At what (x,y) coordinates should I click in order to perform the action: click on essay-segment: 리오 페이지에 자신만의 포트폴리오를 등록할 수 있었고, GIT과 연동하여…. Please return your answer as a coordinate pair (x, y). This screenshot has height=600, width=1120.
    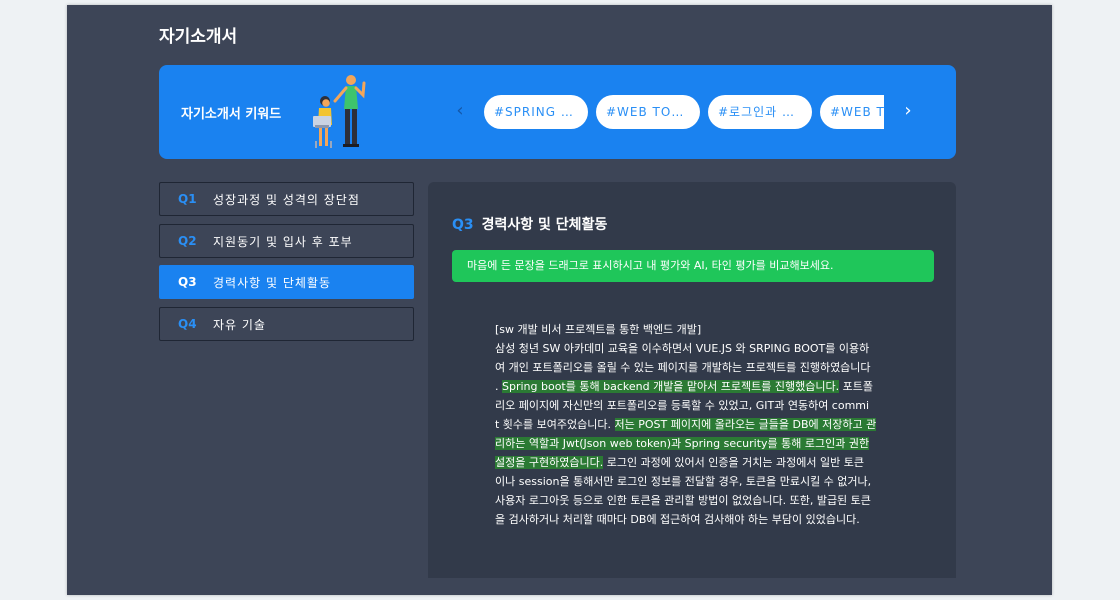
    Looking at the image, I should click on (682, 405).